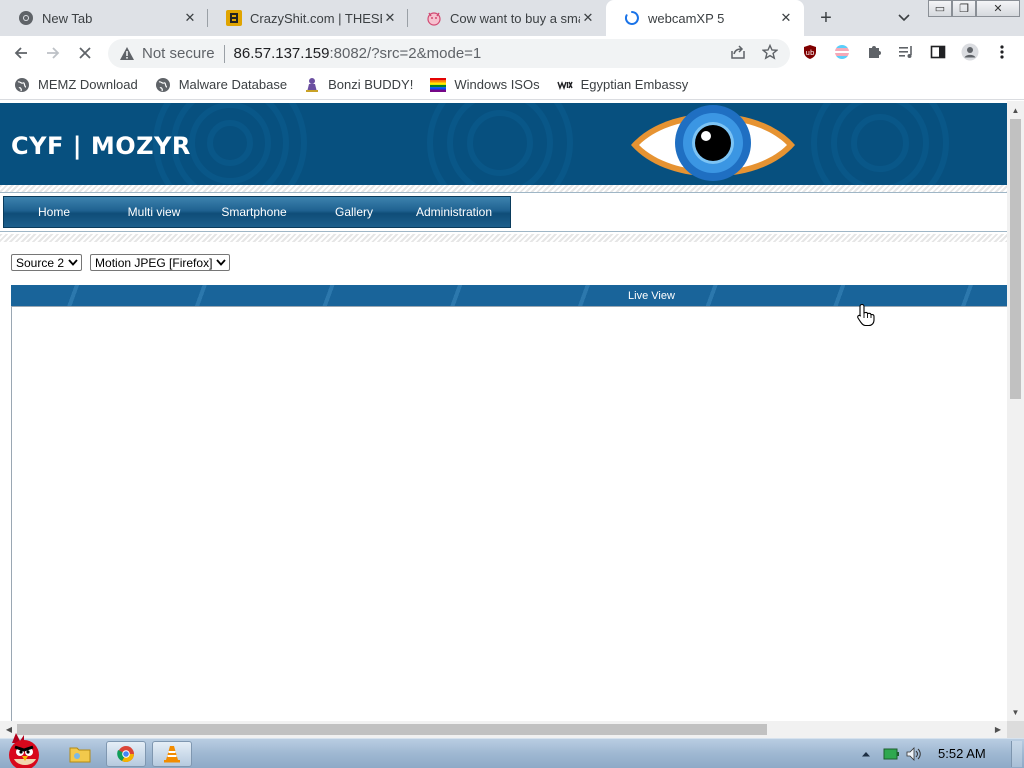  I want to click on stream-controls: Source 2 Motion JPEG [Firefox], so click(124, 262).